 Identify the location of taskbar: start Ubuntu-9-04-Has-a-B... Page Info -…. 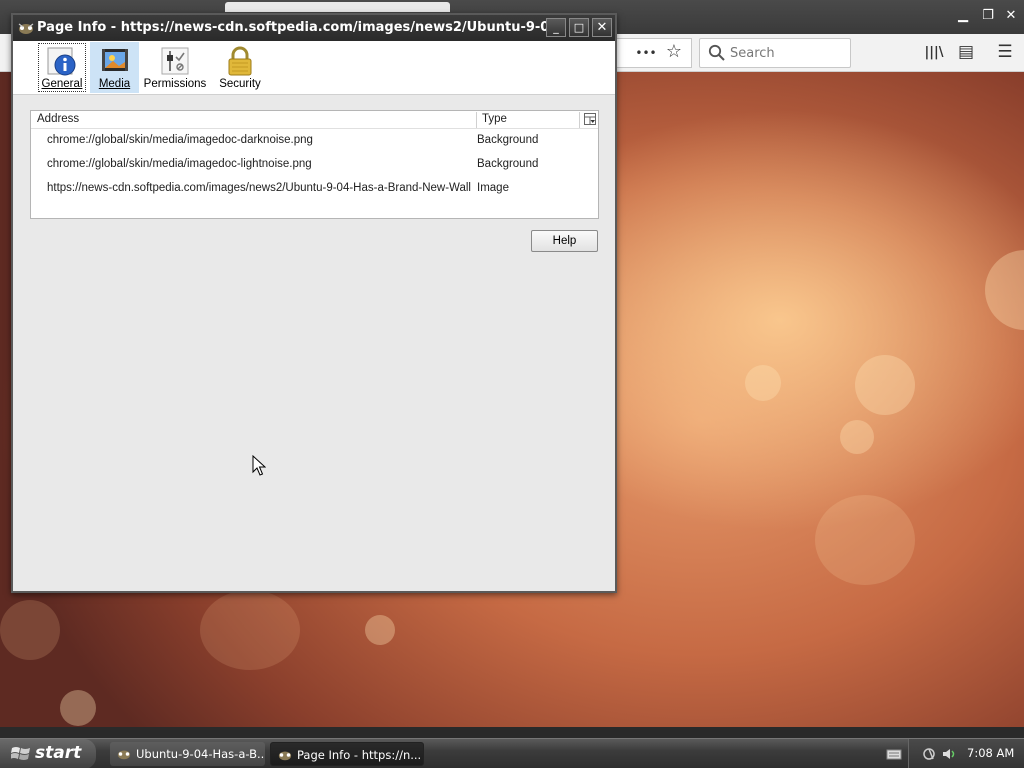
(512, 753).